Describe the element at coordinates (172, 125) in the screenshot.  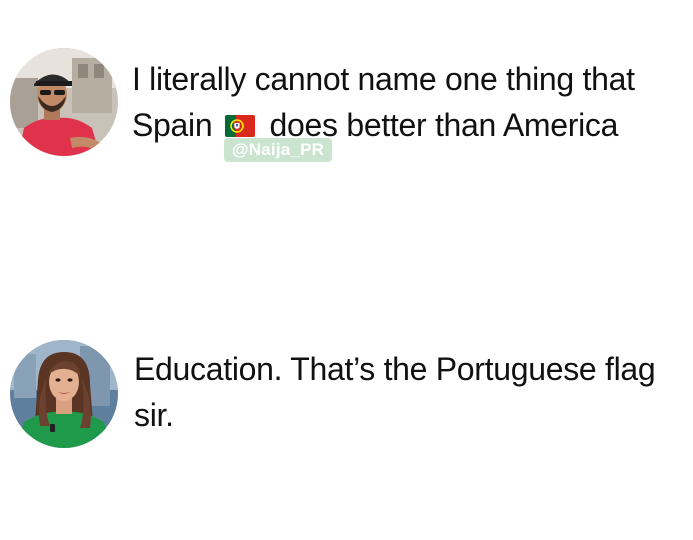
I see `post-1-line-2-start: Spain` at that location.